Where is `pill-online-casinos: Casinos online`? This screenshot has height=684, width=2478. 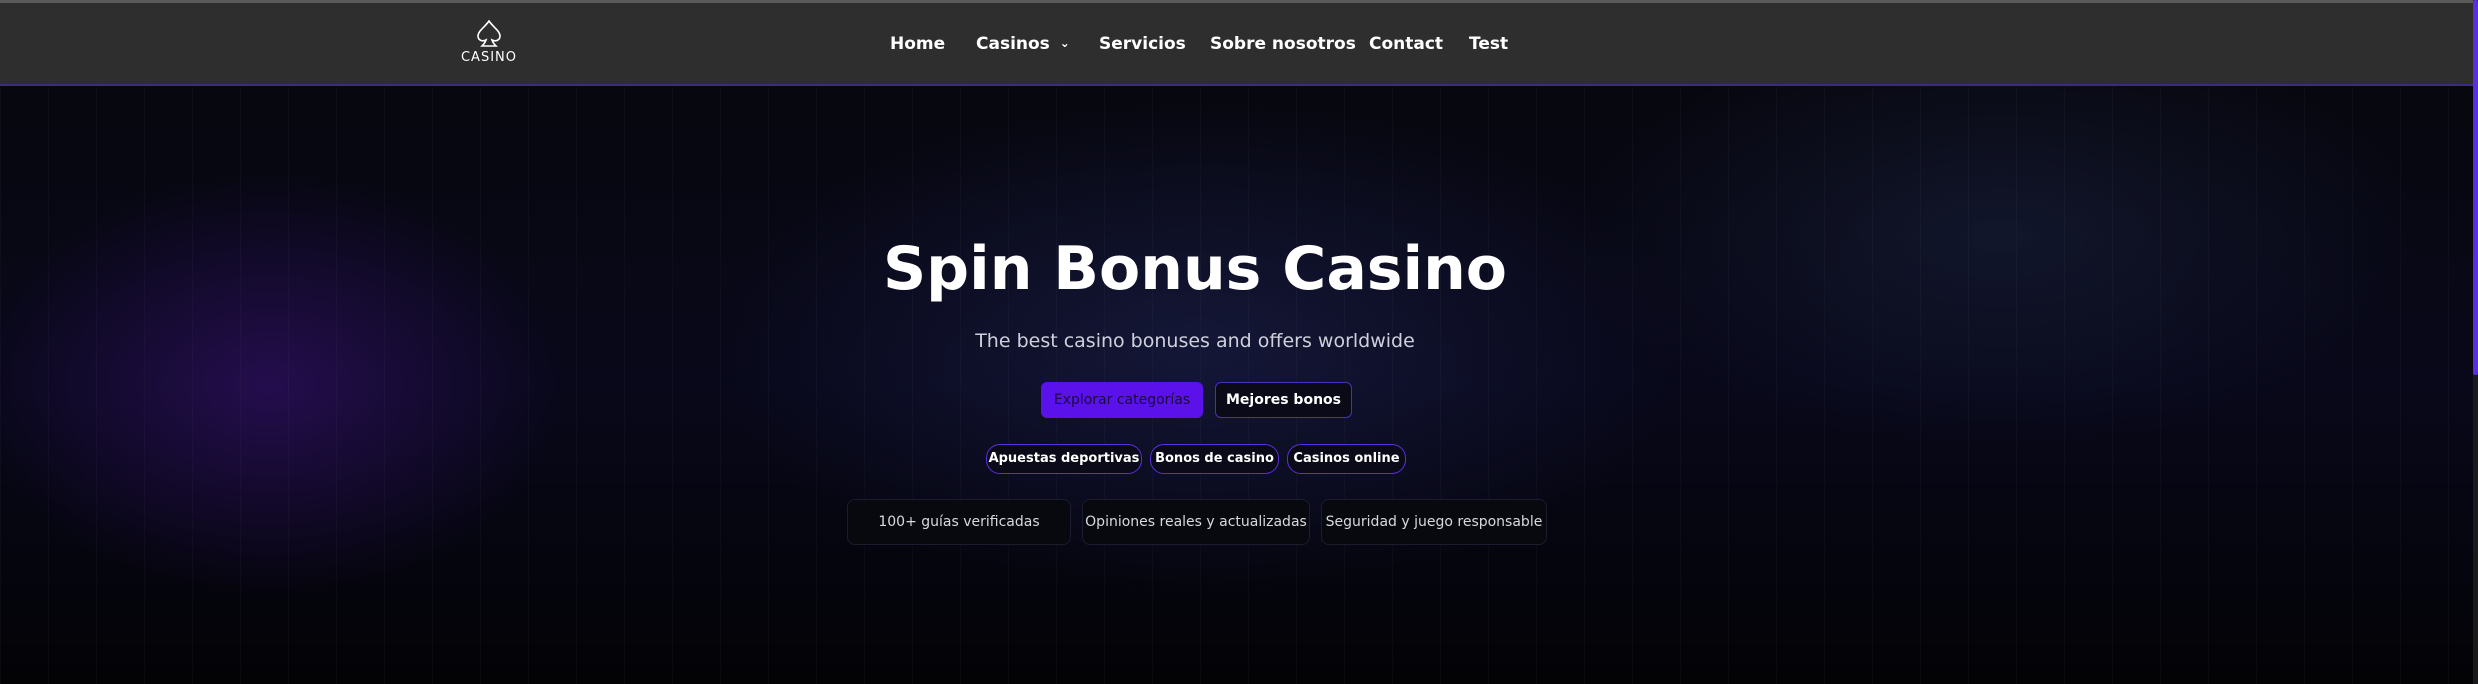
pill-online-casinos: Casinos online is located at coordinates (1346, 459).